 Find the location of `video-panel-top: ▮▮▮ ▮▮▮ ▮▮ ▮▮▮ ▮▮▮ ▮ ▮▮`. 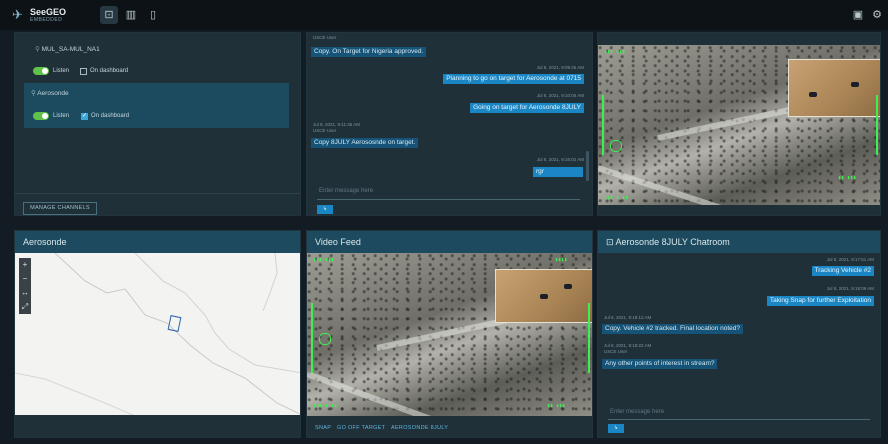

video-panel-top: ▮▮▮ ▮▮▮ ▮▮ ▮▮▮ ▮▮▮ ▮ ▮▮ is located at coordinates (739, 124).